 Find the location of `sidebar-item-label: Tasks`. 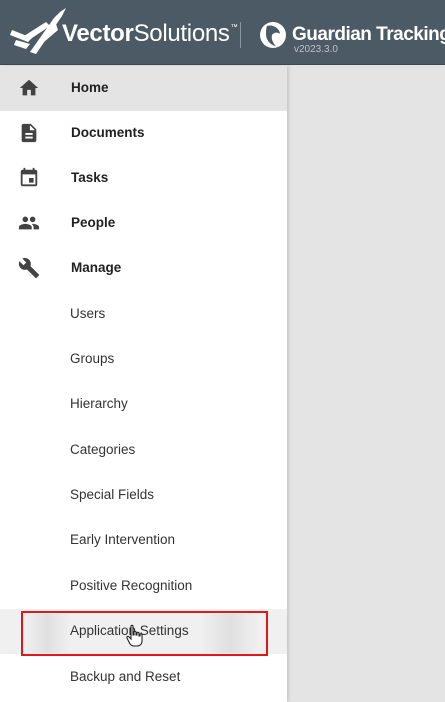

sidebar-item-label: Tasks is located at coordinates (90, 177).